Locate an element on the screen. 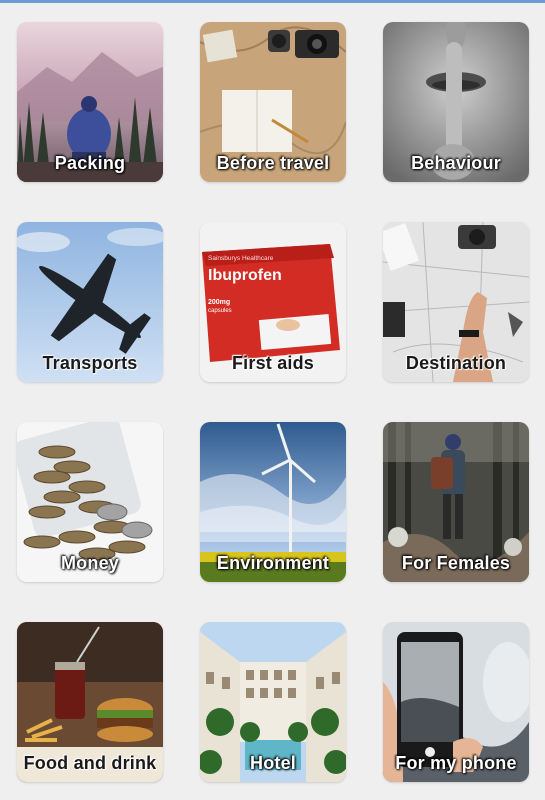 This screenshot has width=545, height=800. package-name: Ibuprofen is located at coordinates (245, 275).